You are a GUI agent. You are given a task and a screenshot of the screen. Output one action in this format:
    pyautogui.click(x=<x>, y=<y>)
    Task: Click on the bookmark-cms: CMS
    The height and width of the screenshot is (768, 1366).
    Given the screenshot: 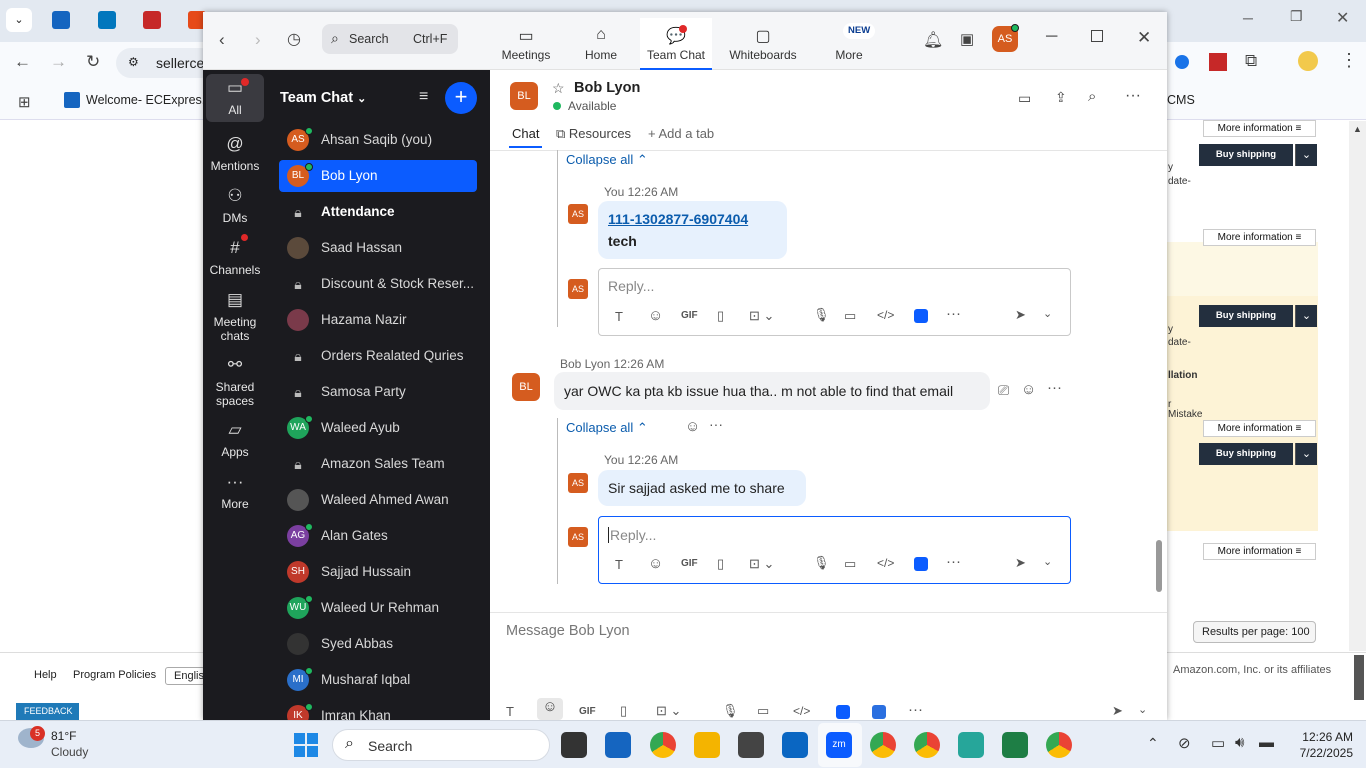 What is the action you would take?
    pyautogui.click(x=1181, y=100)
    